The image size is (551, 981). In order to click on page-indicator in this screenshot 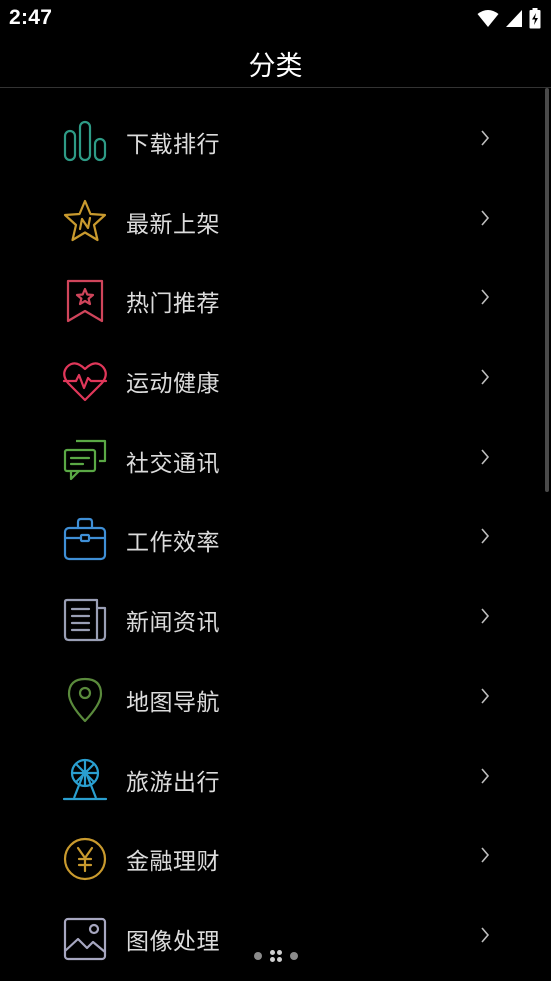, I will do `click(275, 956)`.